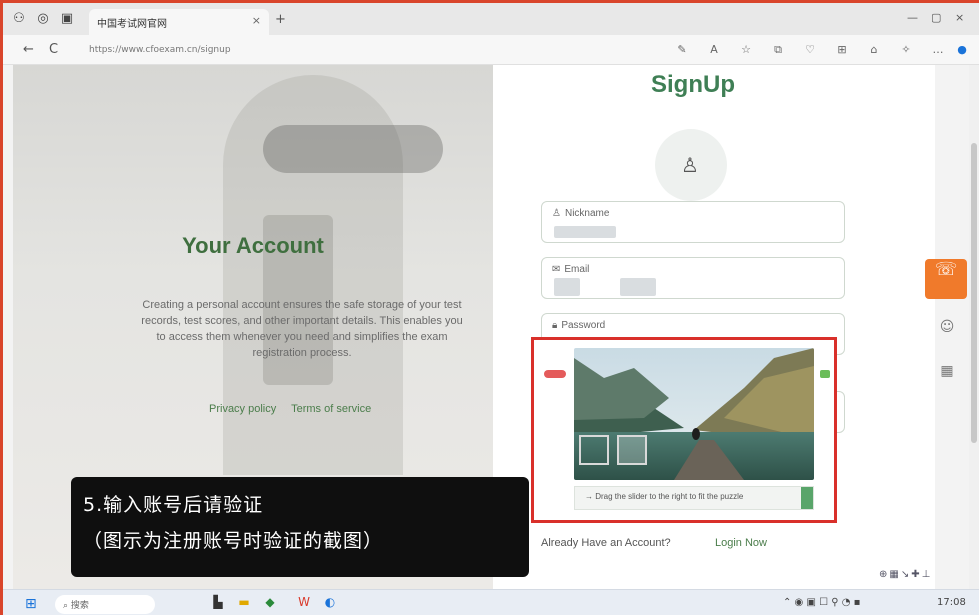  I want to click on url-field: https://www.cfoexam.cn/signup, so click(369, 50).